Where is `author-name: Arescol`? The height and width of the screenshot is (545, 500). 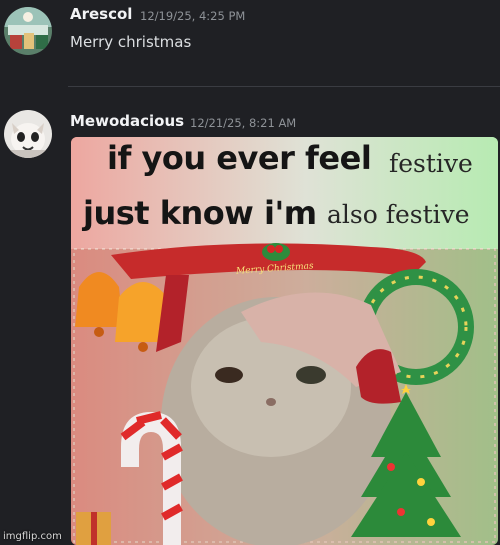 author-name: Arescol is located at coordinates (101, 14).